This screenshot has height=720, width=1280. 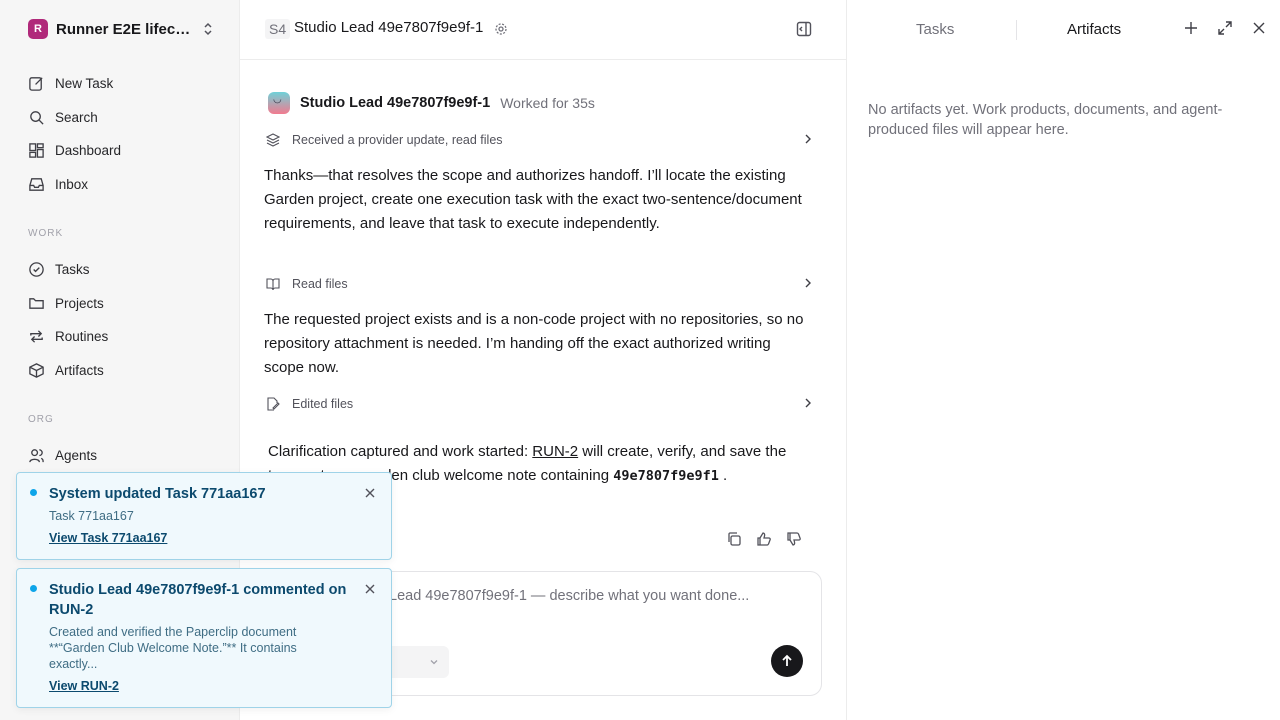 What do you see at coordinates (36, 83) in the screenshot?
I see `edit-icon` at bounding box center [36, 83].